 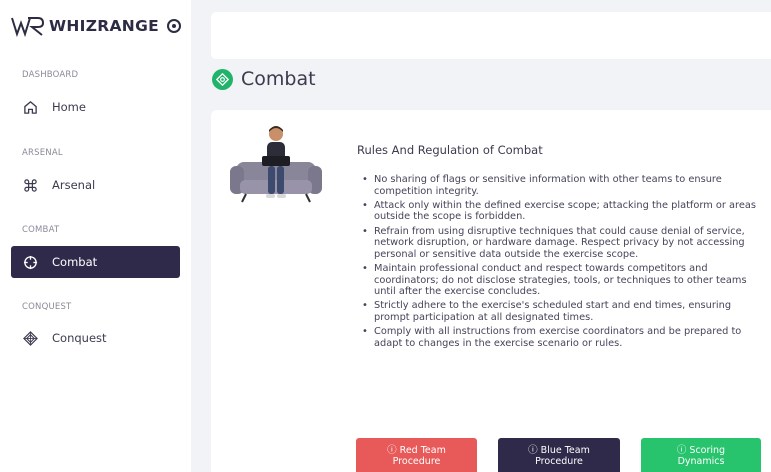 I want to click on page-title: Combat, so click(x=264, y=79).